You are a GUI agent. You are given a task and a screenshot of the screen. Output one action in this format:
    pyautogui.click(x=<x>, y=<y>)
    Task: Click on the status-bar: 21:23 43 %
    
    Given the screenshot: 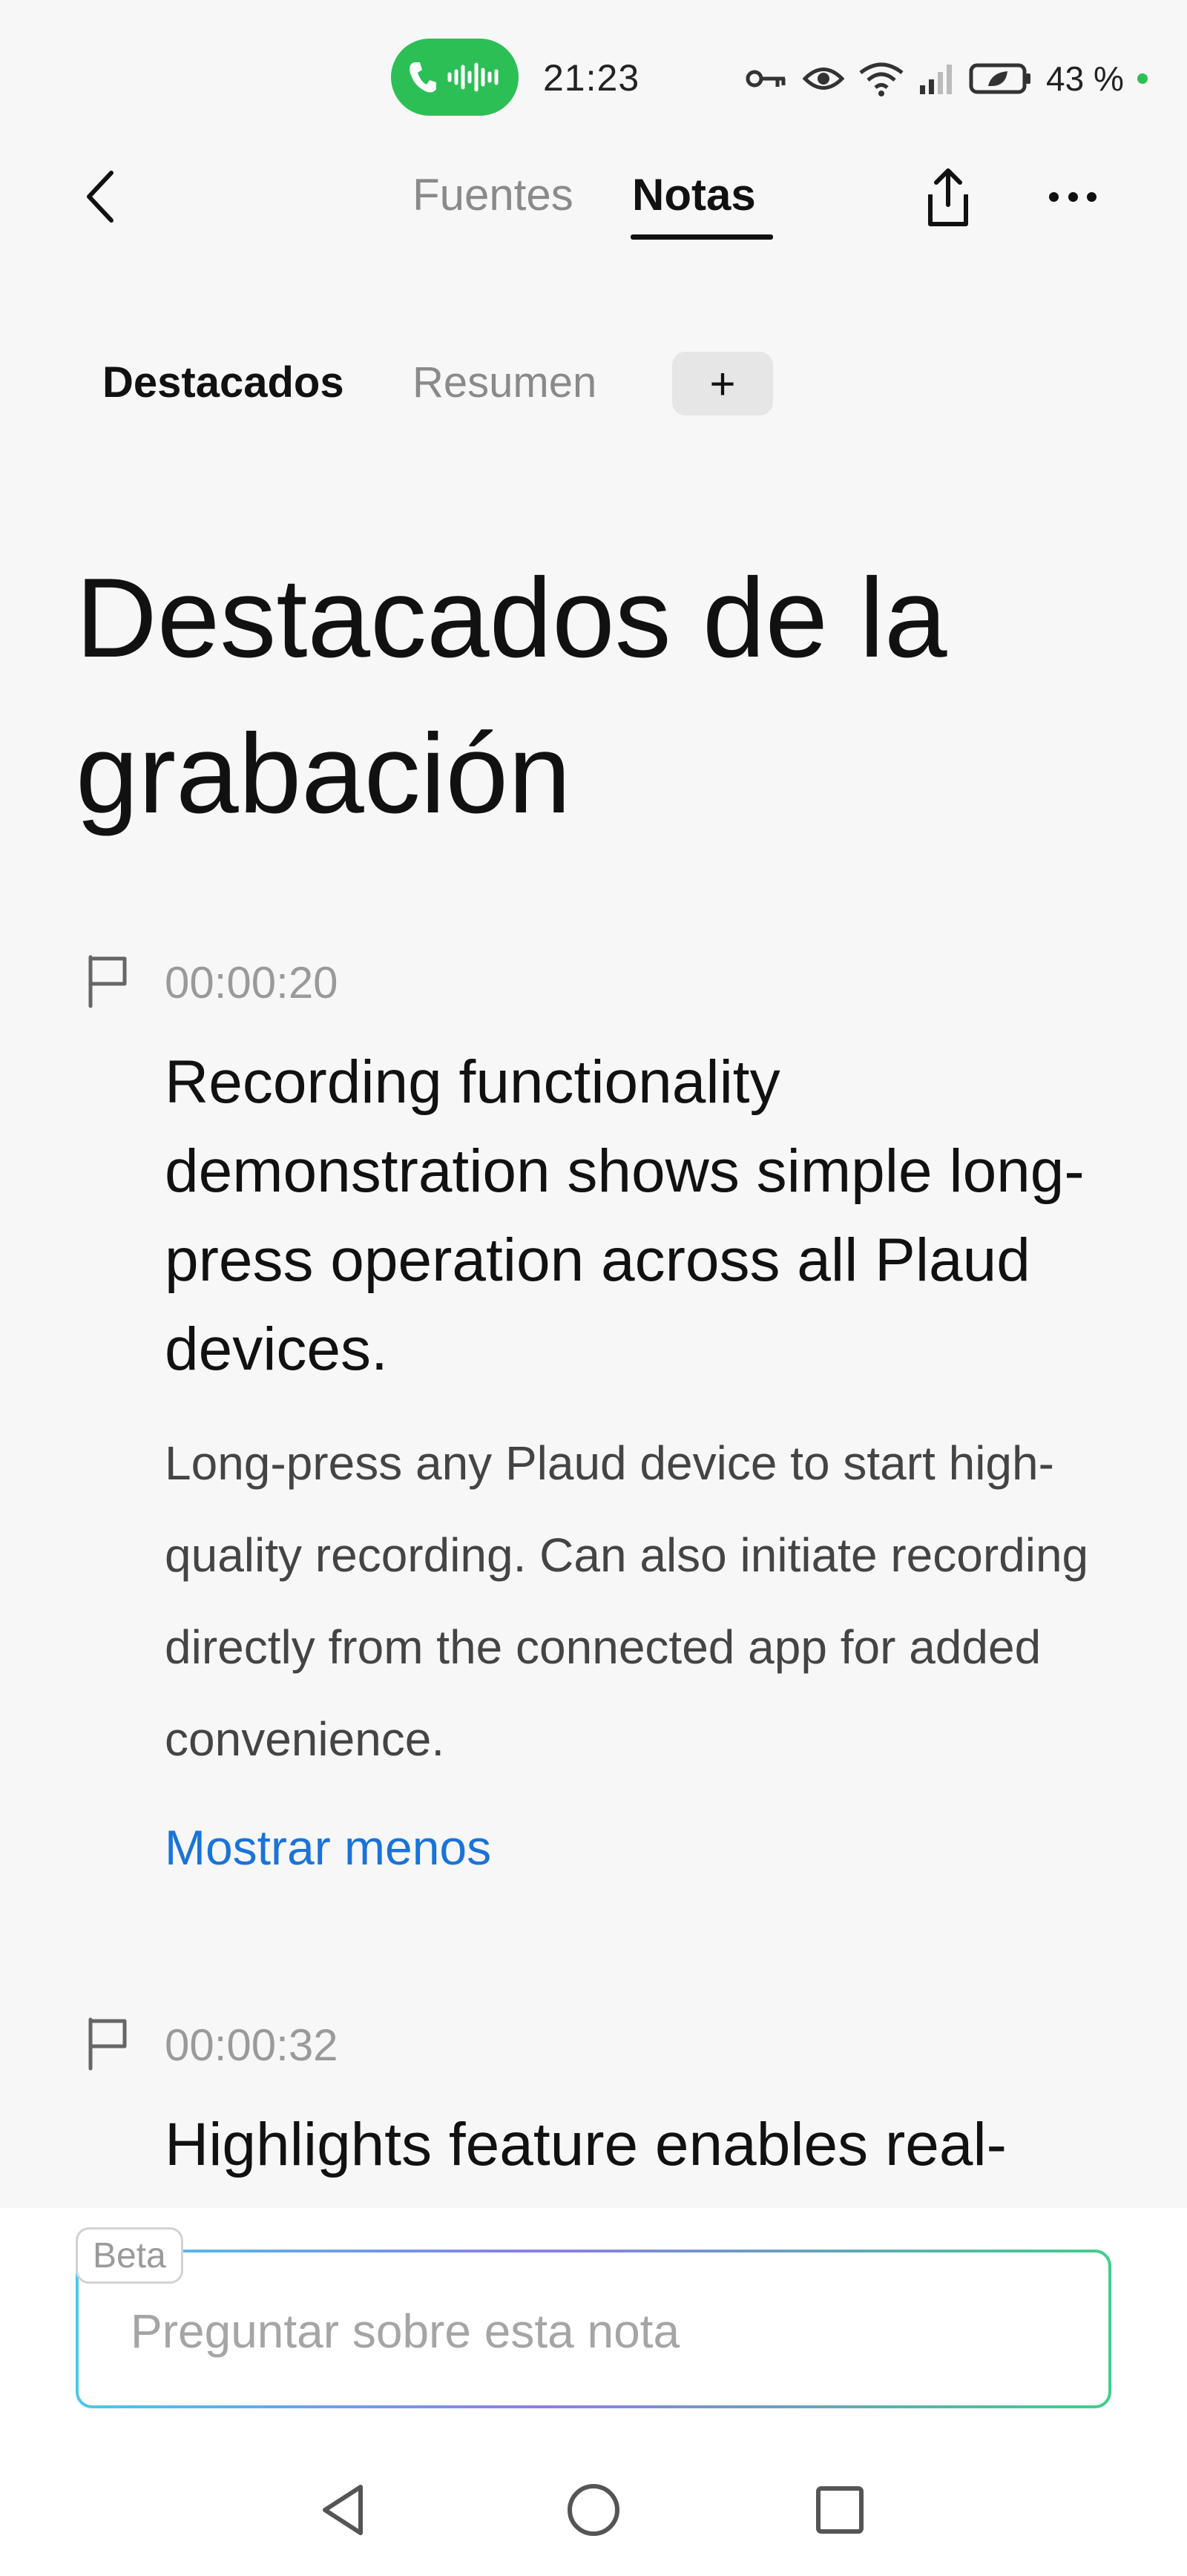 What is the action you would take?
    pyautogui.click(x=593, y=74)
    